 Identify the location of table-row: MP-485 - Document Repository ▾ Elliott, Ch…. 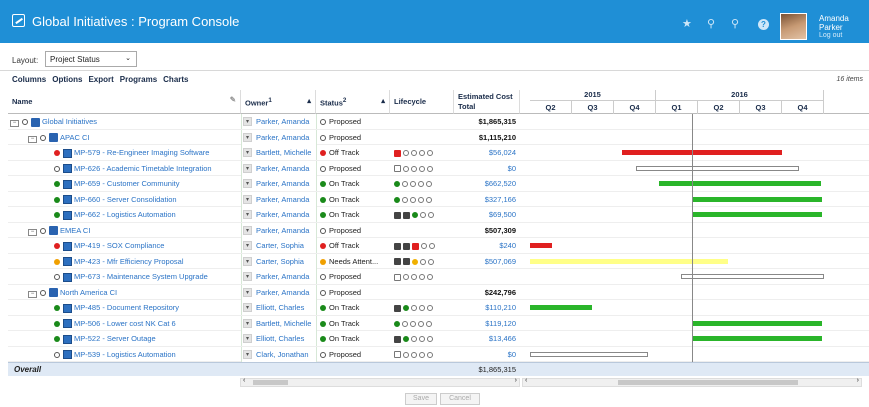
(438, 308).